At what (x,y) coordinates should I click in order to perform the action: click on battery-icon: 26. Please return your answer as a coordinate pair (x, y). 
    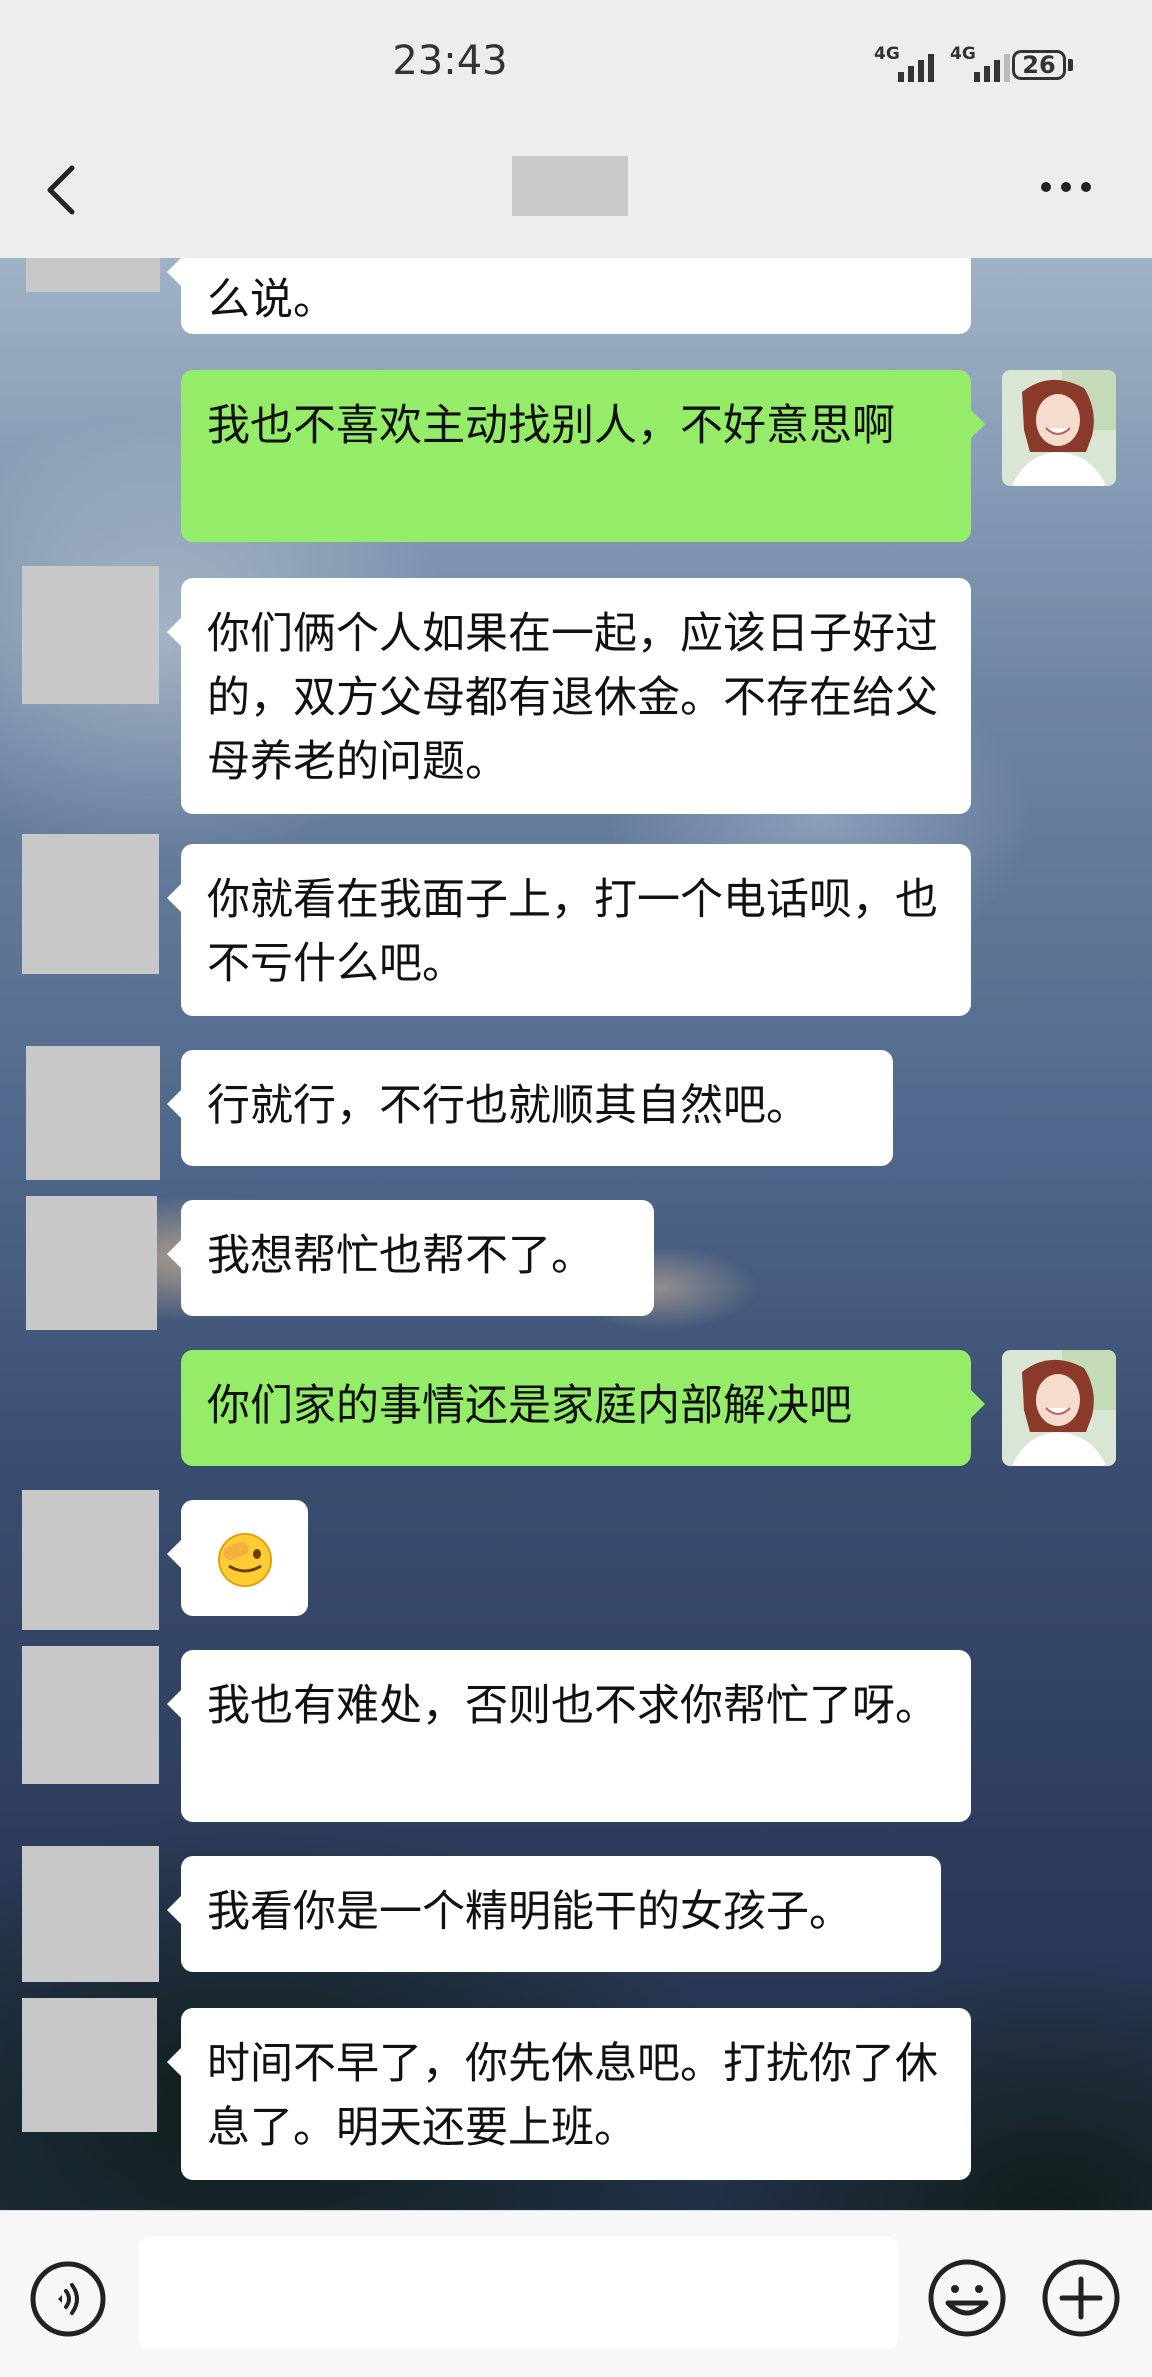
    Looking at the image, I should click on (1039, 65).